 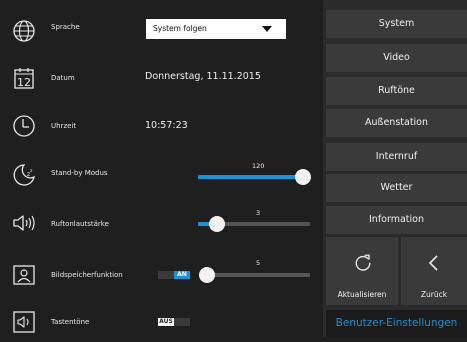 What do you see at coordinates (24, 175) in the screenshot?
I see `standby-moon-icon: z z` at bounding box center [24, 175].